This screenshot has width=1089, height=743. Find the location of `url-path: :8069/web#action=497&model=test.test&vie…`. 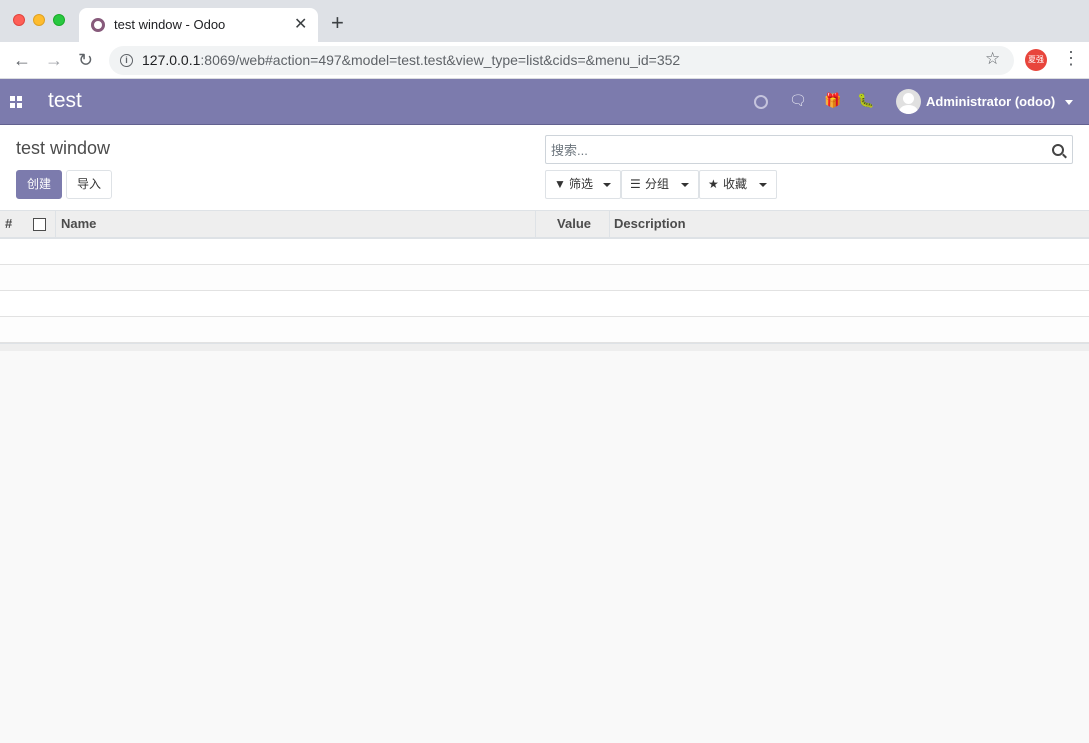

url-path: :8069/web#action=497&model=test.test&vie… is located at coordinates (440, 60).